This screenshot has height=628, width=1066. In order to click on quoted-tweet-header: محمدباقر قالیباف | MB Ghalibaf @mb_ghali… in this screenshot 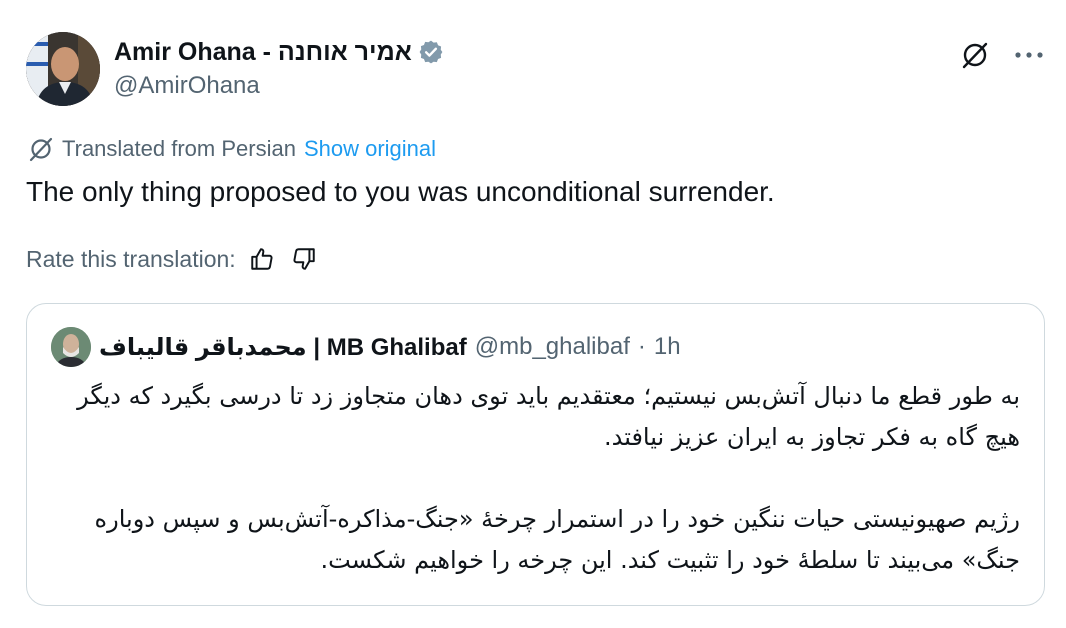, I will do `click(366, 347)`.